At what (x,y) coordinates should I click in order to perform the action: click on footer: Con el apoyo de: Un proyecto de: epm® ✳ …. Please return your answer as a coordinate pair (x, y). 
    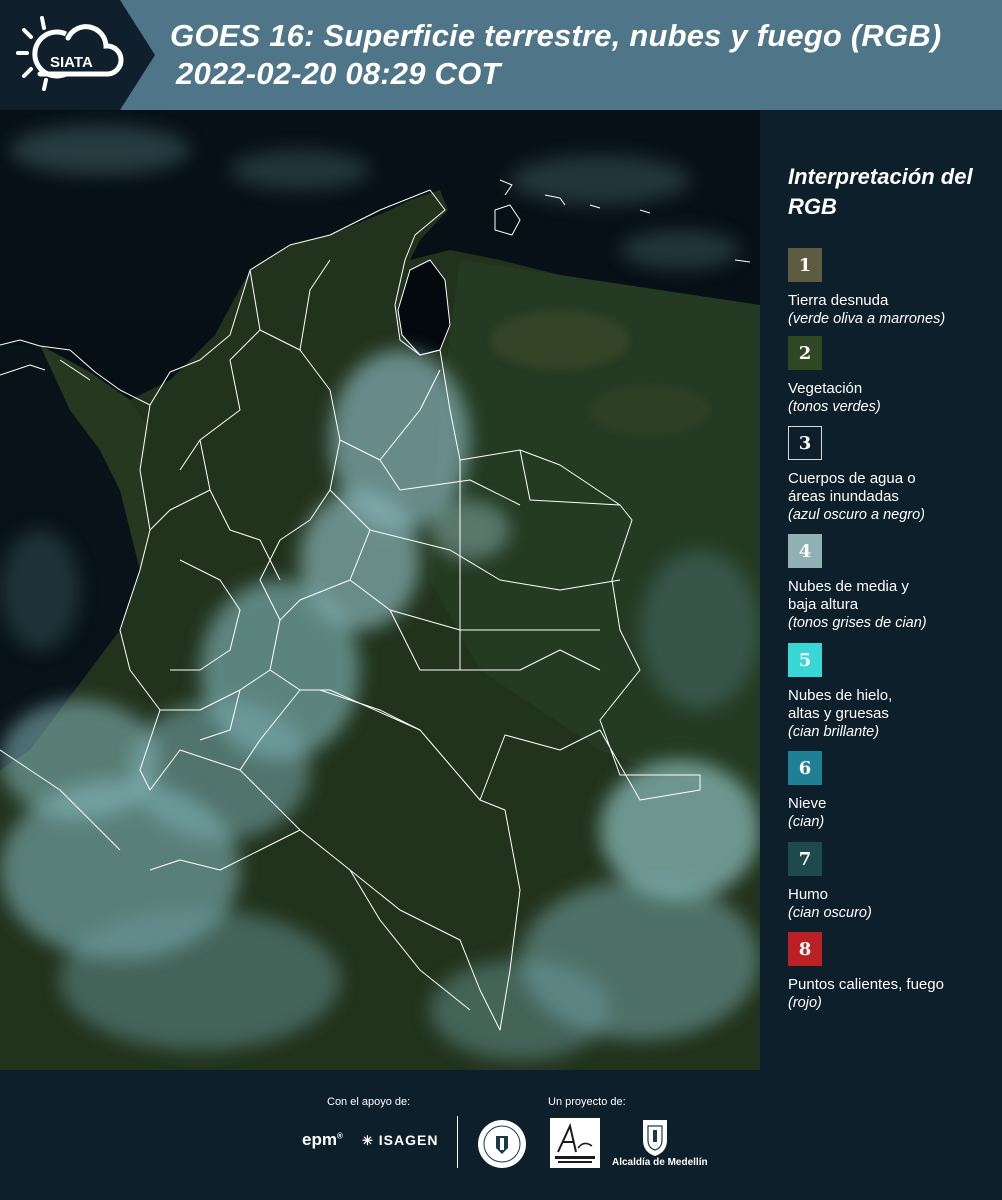
    Looking at the image, I should click on (501, 1135).